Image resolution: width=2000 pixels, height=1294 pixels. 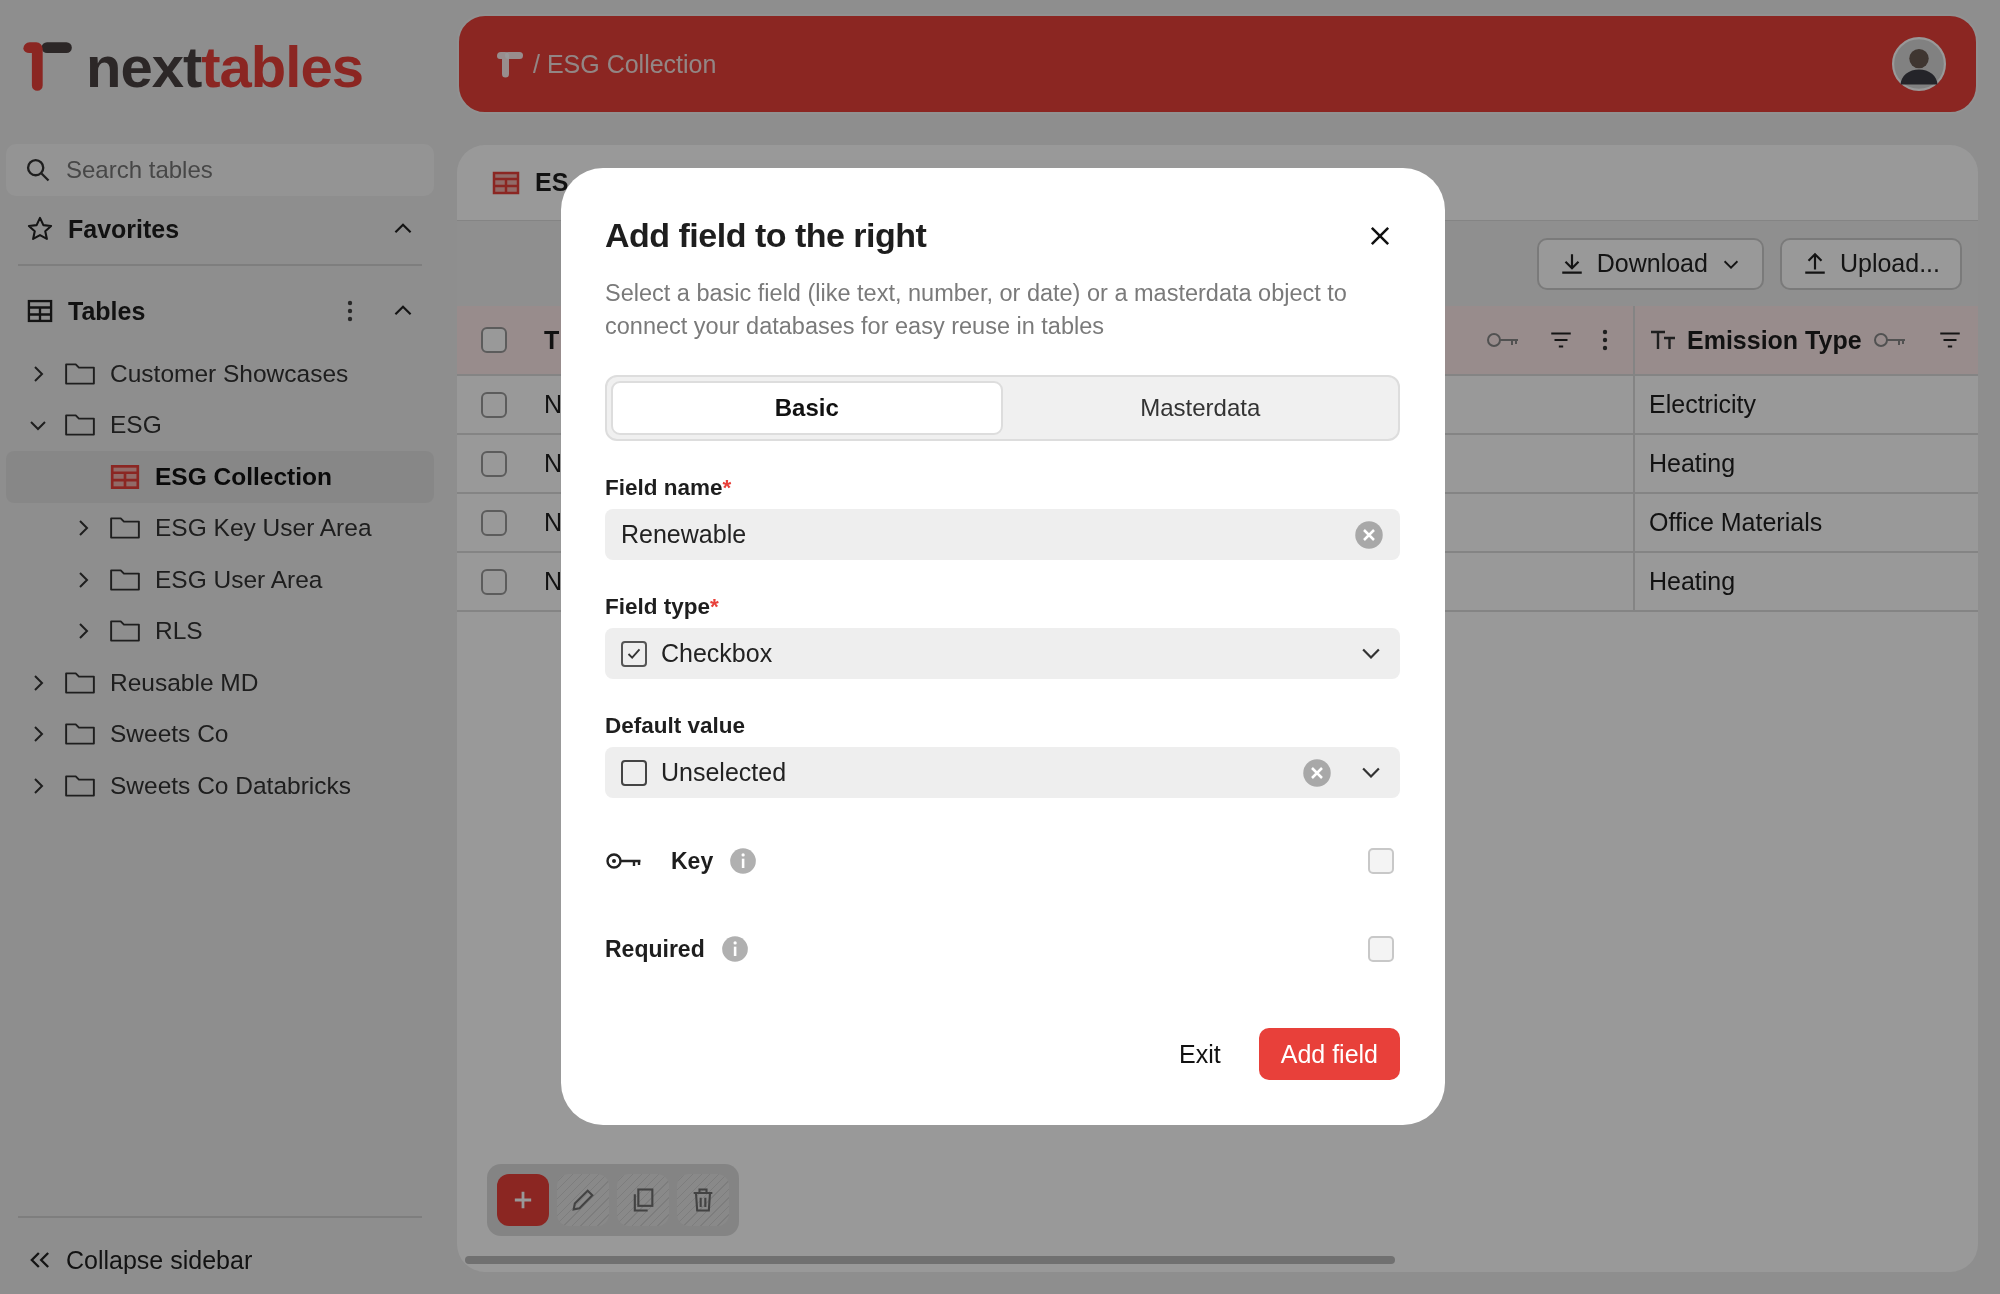 I want to click on download-button: Download, so click(x=1650, y=263).